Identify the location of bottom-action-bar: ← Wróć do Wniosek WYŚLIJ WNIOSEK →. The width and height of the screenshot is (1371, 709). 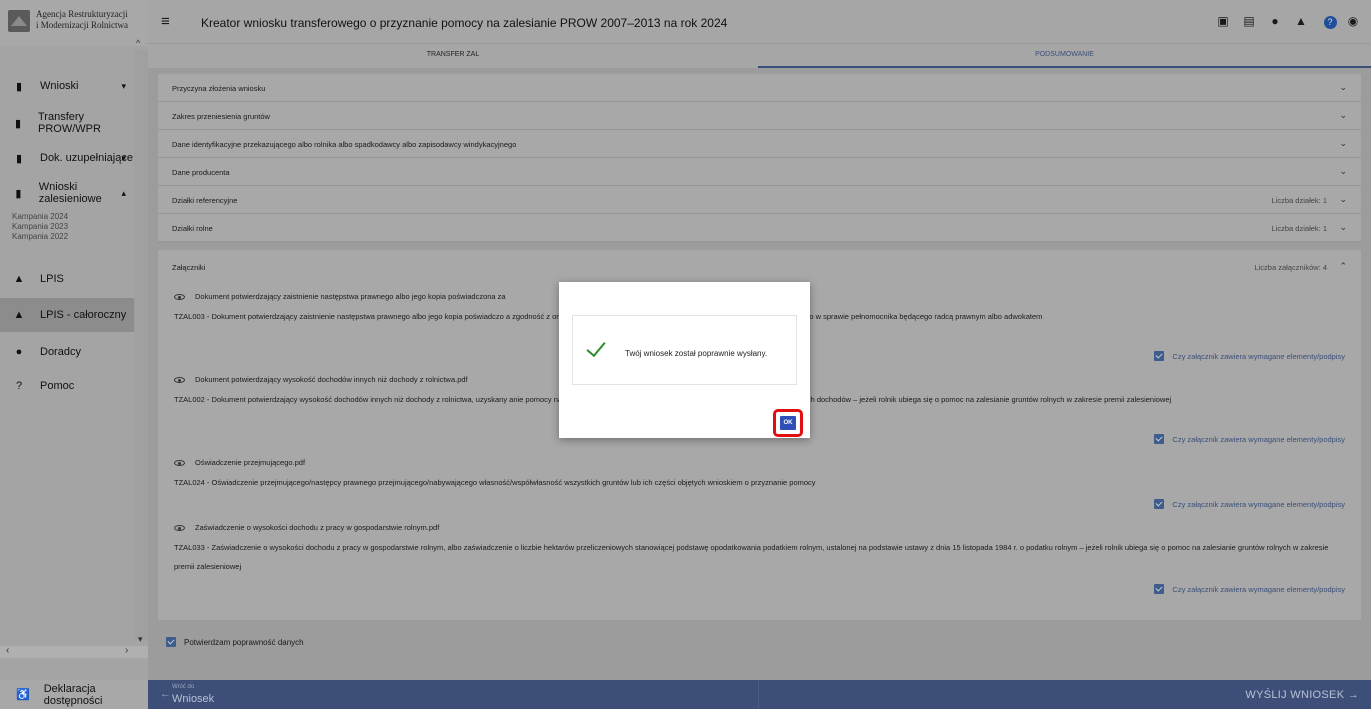
(759, 694).